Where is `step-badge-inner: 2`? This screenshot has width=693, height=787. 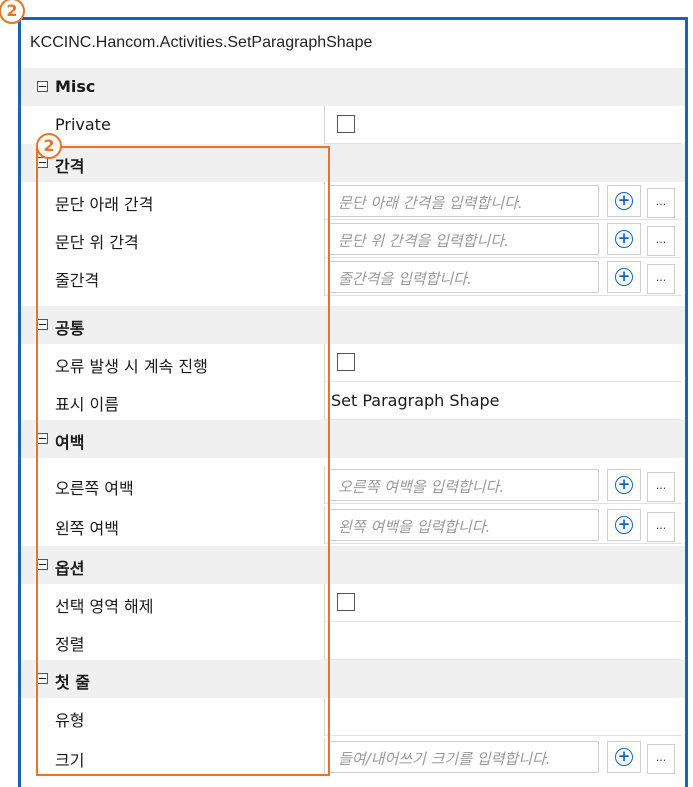
step-badge-inner: 2 is located at coordinates (49, 146).